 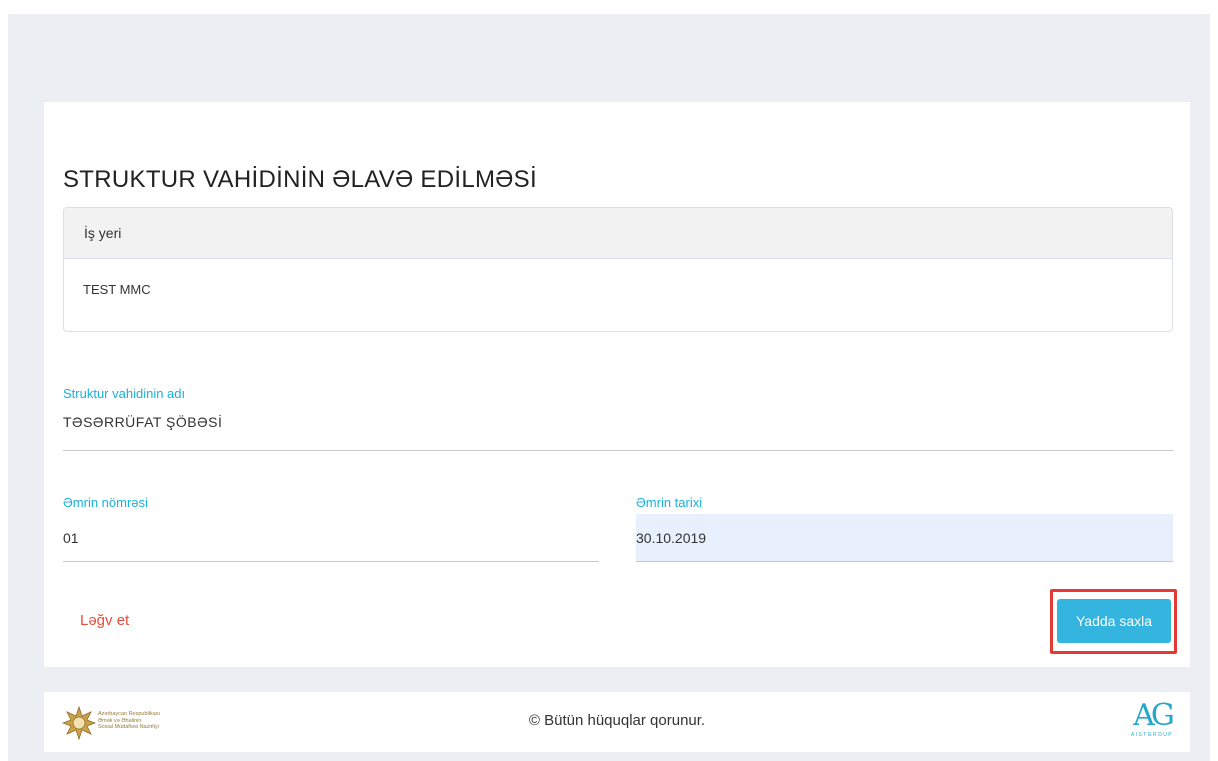 I want to click on structure-name-input: TƏSƏRRÜFAT ŞÖBƏSİ, so click(x=618, y=428).